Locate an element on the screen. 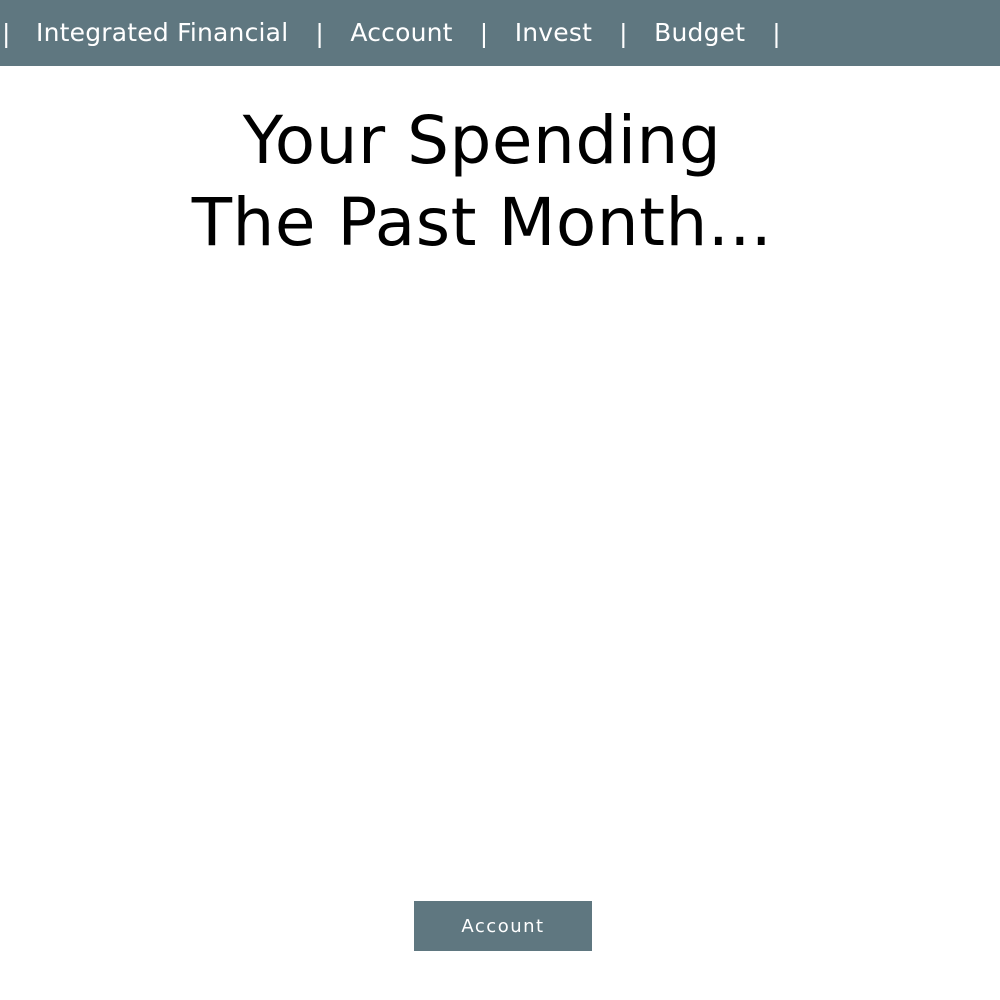  account-button: Account is located at coordinates (503, 926).